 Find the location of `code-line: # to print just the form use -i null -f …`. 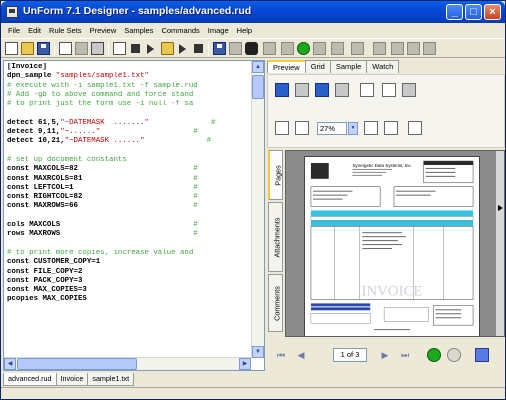

code-line: # to print just the form use -i null -f … is located at coordinates (128, 104).